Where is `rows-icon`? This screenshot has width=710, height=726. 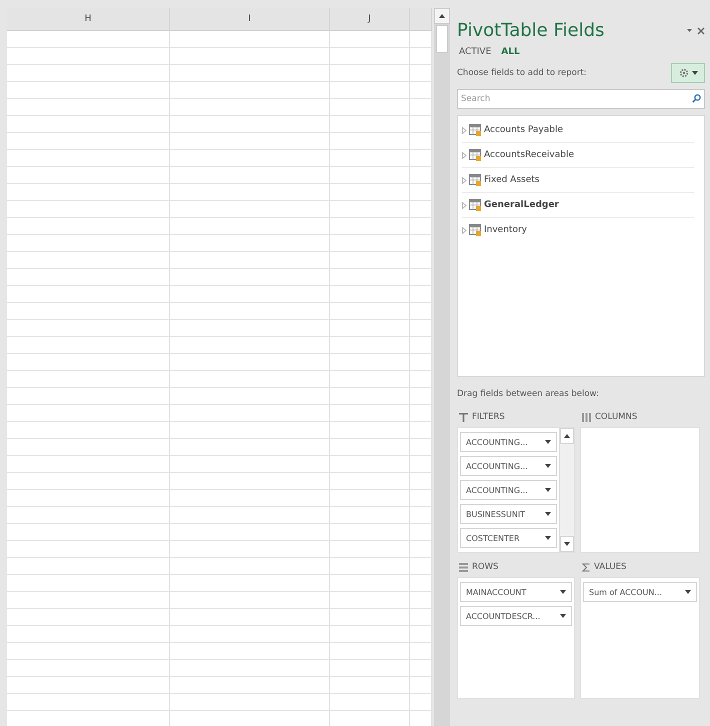 rows-icon is located at coordinates (463, 567).